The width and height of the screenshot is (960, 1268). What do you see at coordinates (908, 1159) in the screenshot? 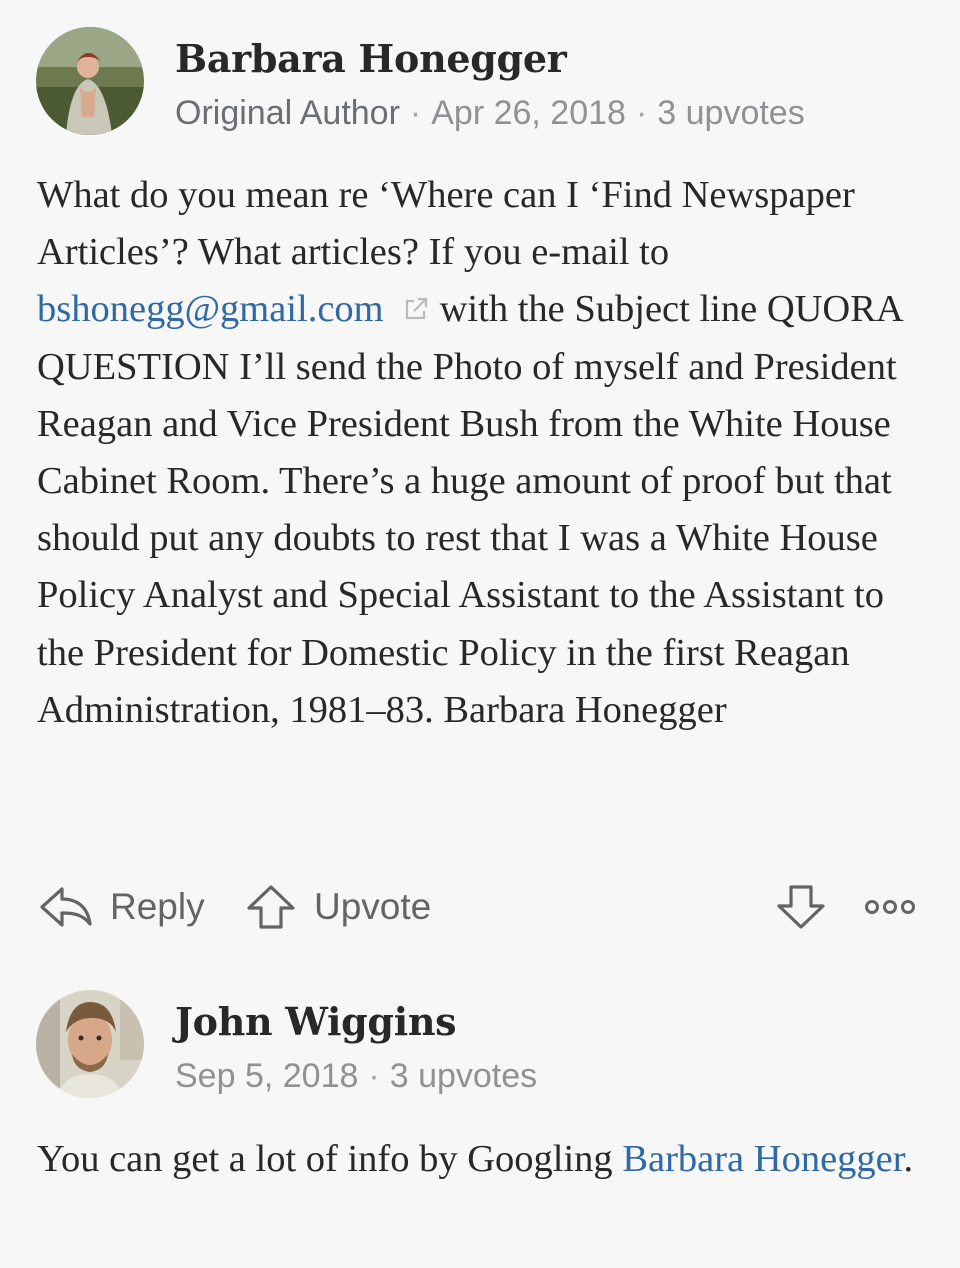
I see `body-text-part: .` at bounding box center [908, 1159].